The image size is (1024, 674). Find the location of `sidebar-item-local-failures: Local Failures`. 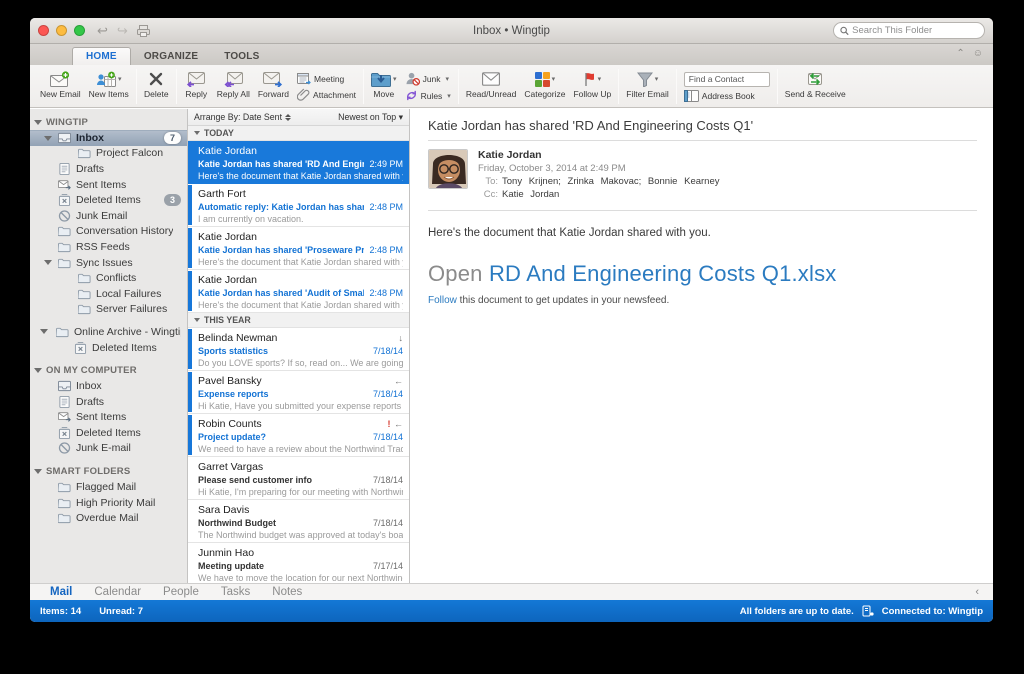

sidebar-item-local-failures: Local Failures is located at coordinates (108, 294).